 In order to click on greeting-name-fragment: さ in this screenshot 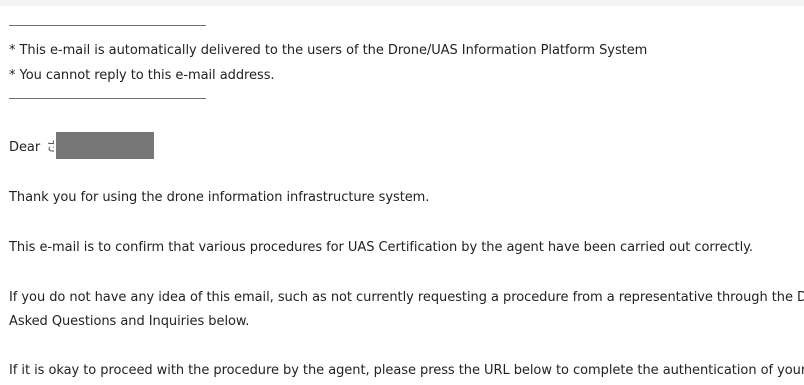, I will do `click(50, 147)`.